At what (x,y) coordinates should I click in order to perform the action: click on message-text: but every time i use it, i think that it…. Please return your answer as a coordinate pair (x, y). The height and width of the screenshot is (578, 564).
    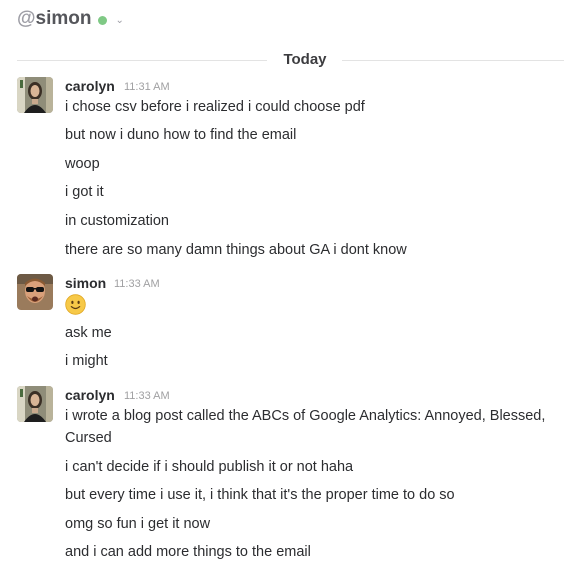
    Looking at the image, I should click on (260, 495).